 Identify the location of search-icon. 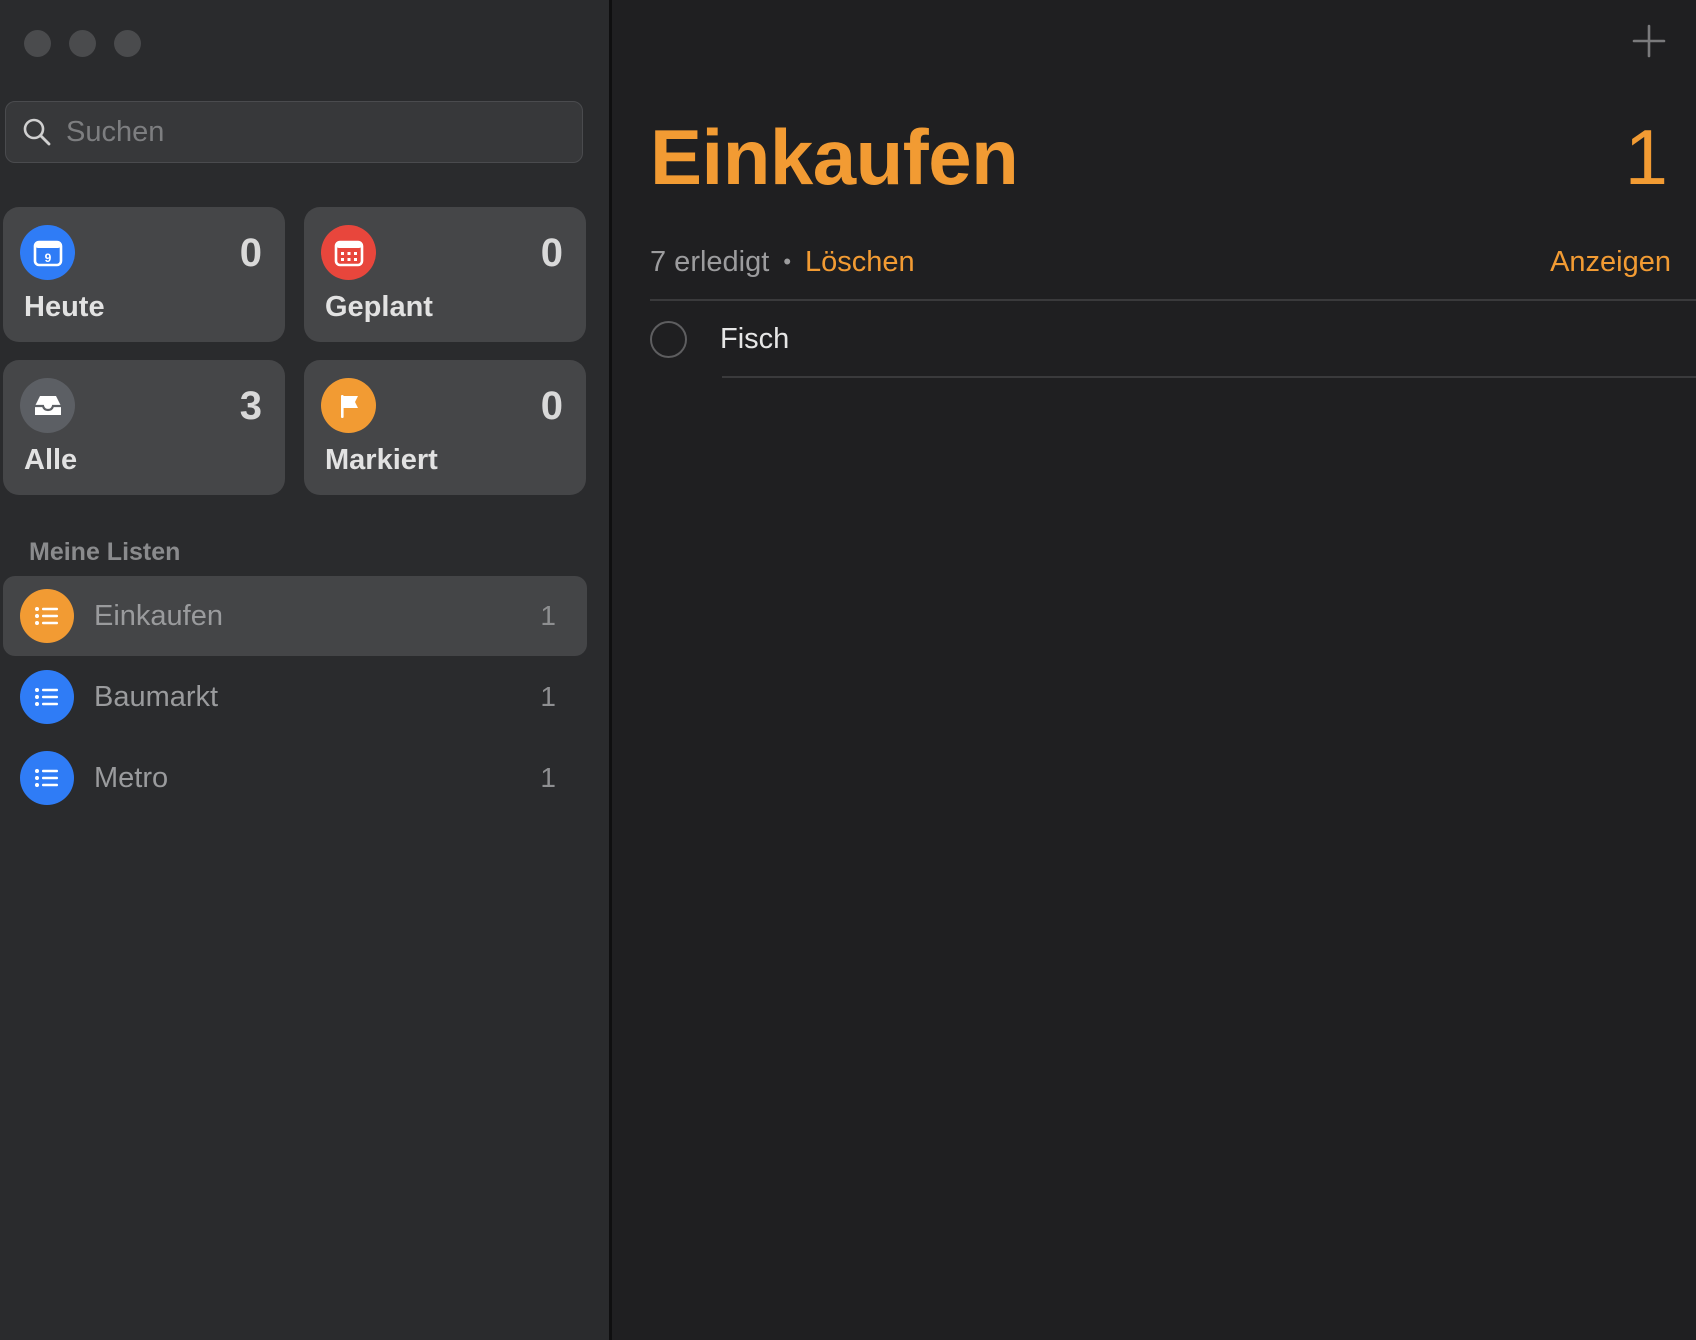
(37, 132).